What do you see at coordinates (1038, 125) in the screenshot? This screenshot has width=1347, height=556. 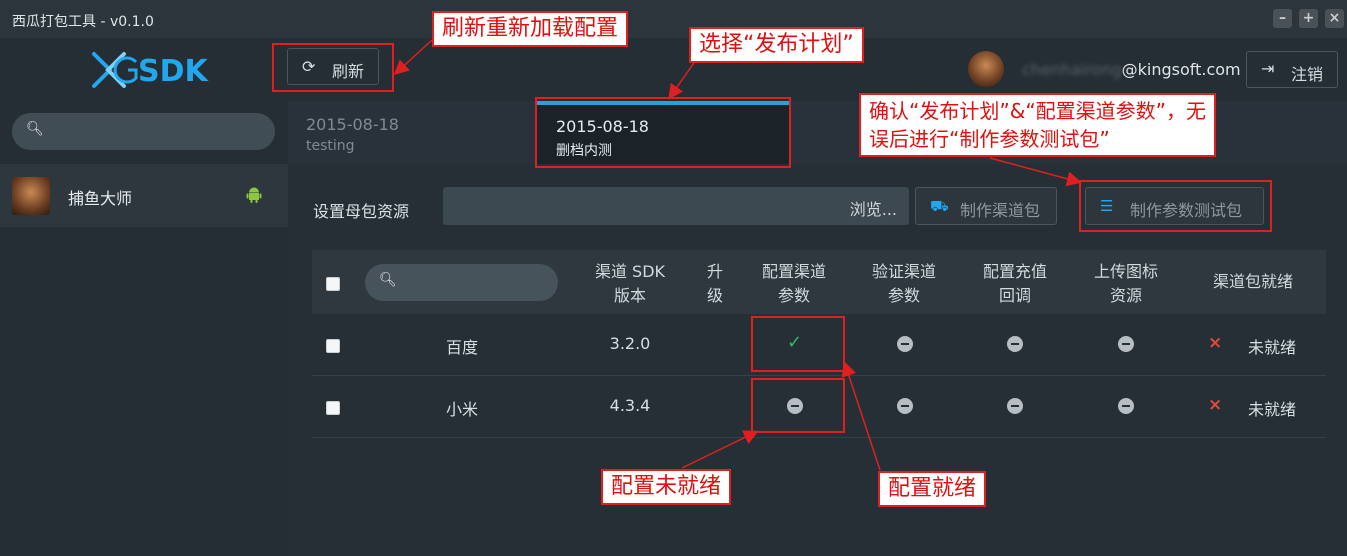 I see `annotation-confirm: 确认“发布计划”&“配置渠道参数”，无 误后进行“制作参数测试包”` at bounding box center [1038, 125].